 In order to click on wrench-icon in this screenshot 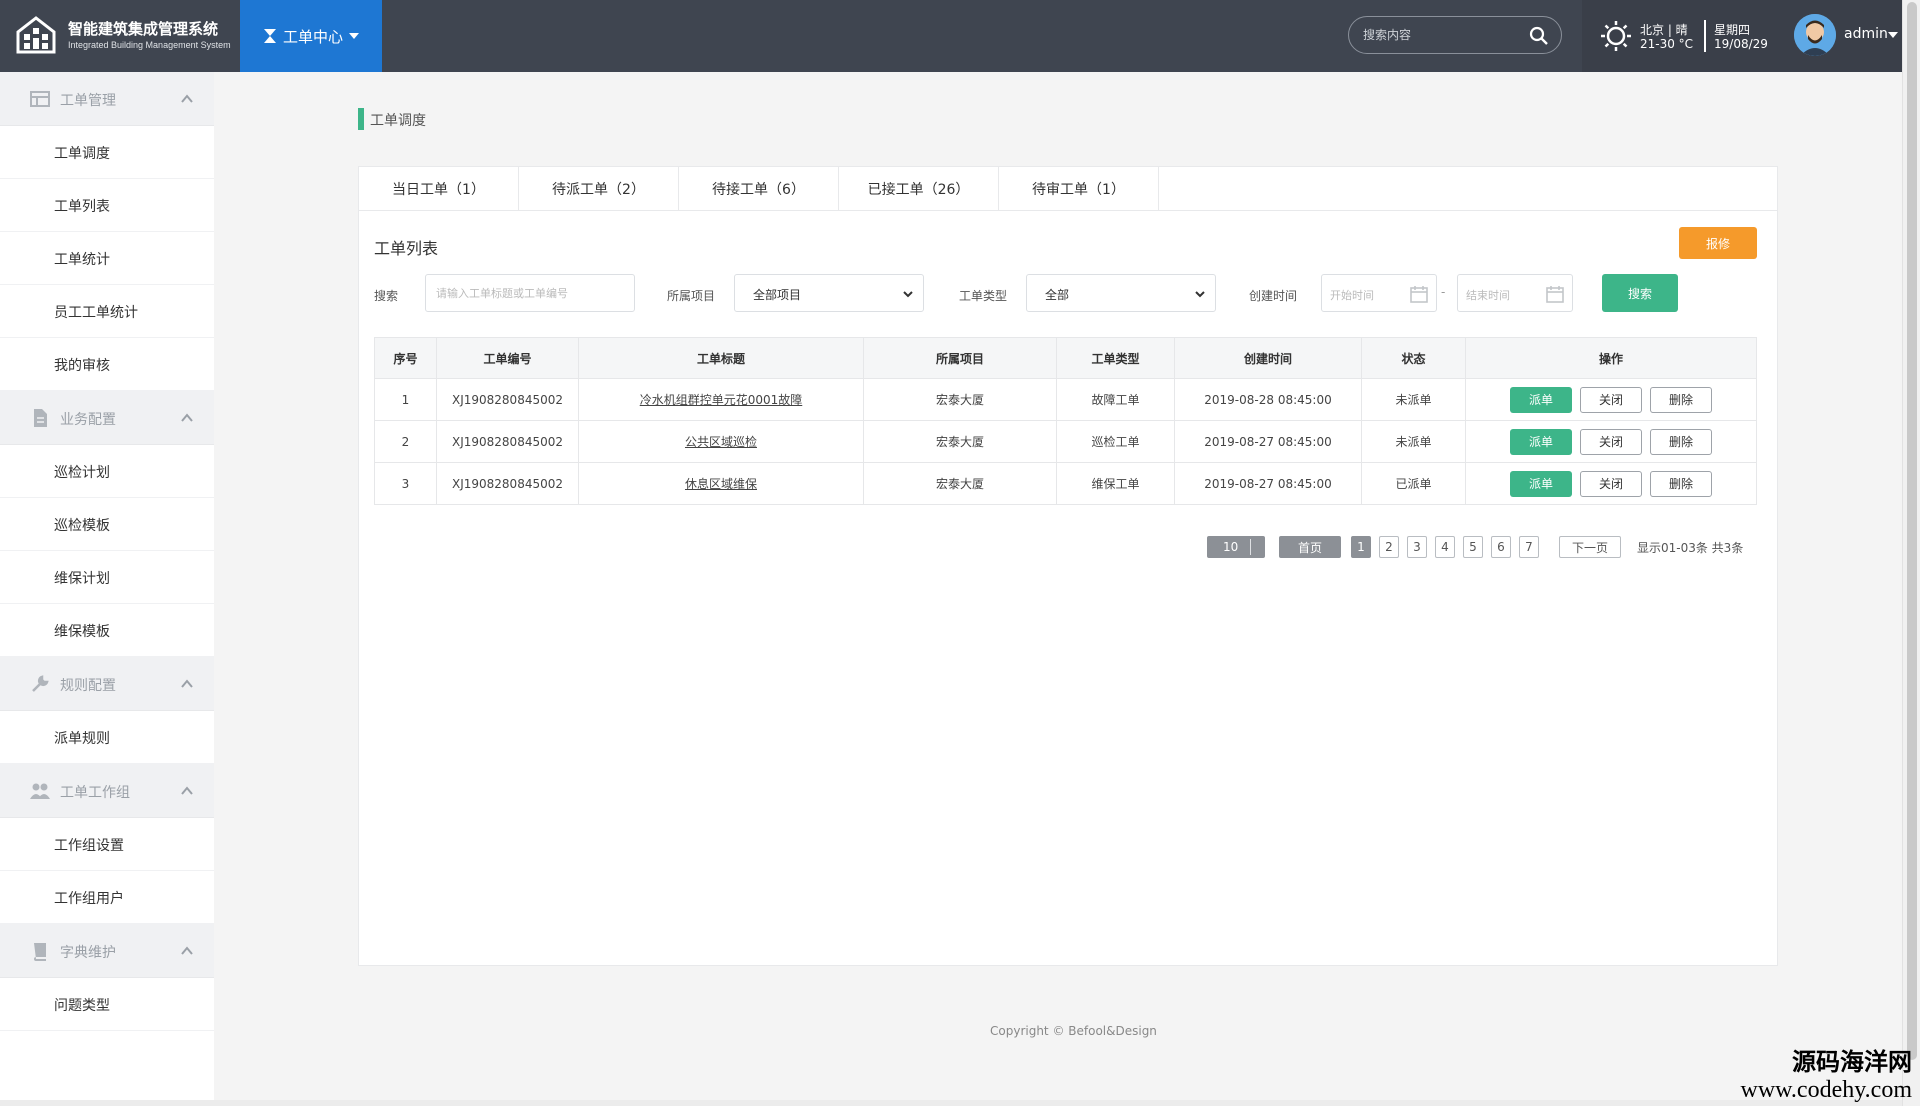, I will do `click(40, 683)`.